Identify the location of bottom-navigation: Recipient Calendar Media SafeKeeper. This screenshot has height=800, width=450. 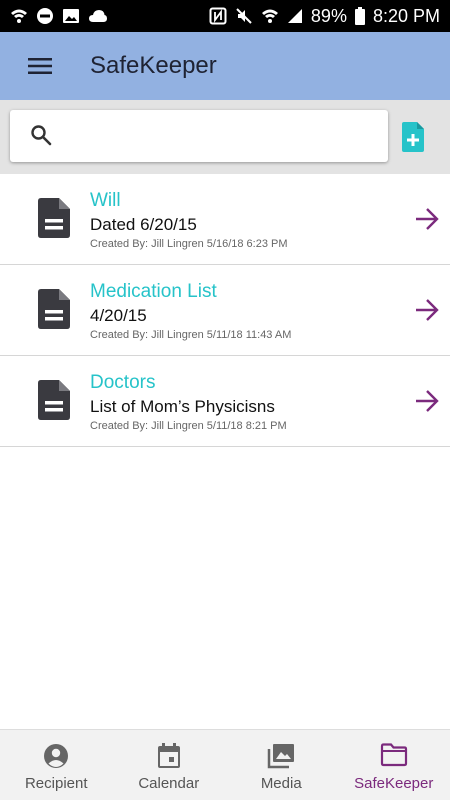
(225, 764).